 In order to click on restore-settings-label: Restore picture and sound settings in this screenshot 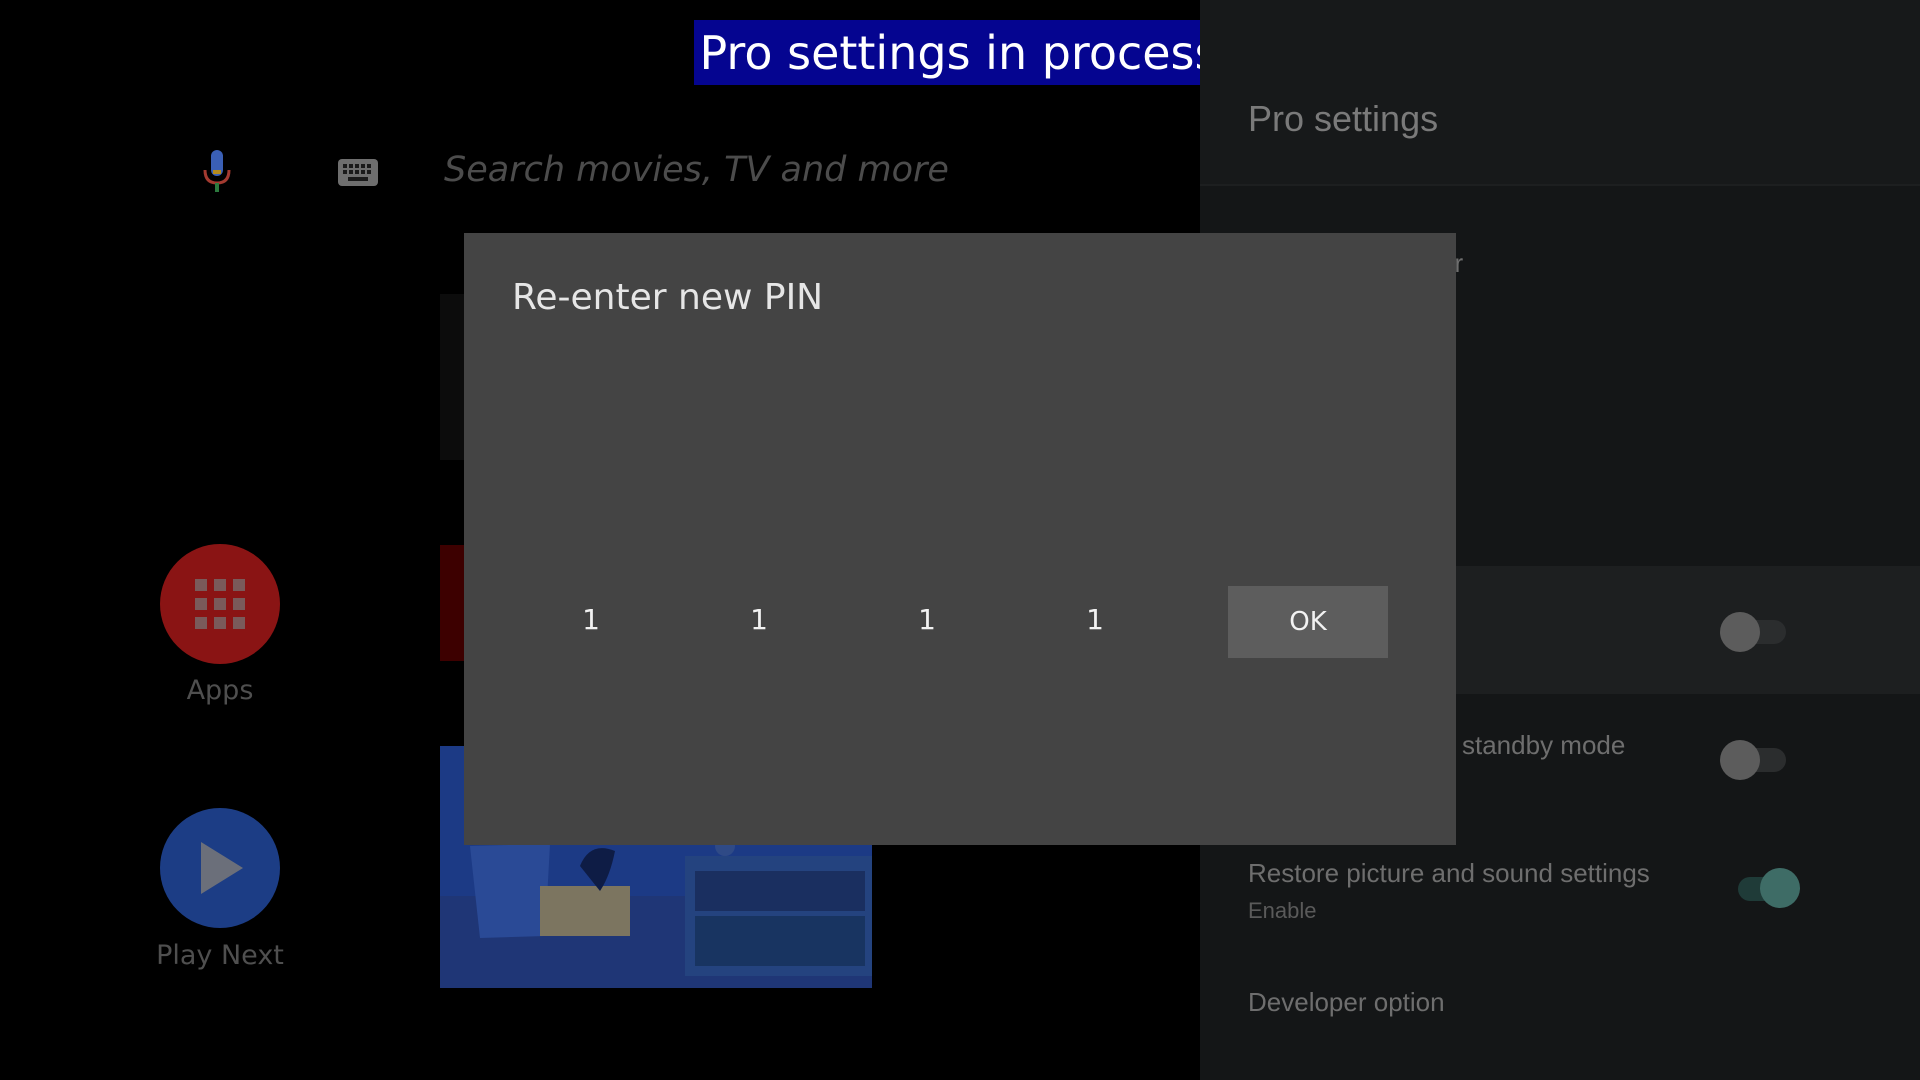, I will do `click(1449, 873)`.